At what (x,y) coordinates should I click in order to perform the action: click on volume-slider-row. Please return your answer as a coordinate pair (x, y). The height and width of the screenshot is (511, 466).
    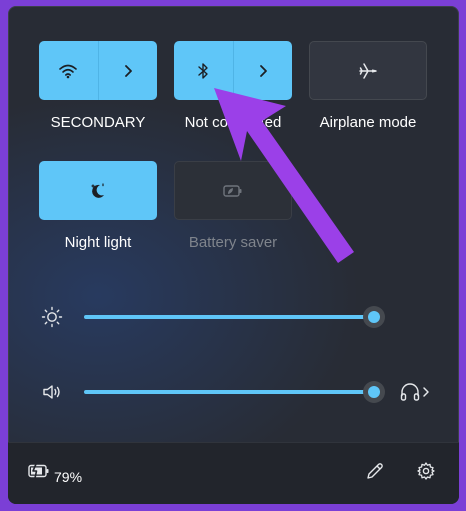
    Looking at the image, I should click on (233, 392).